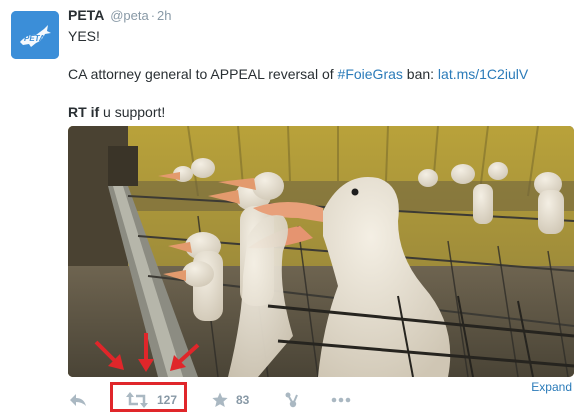 This screenshot has height=419, width=584. I want to click on tweet-line-2-mid: ban:, so click(420, 74).